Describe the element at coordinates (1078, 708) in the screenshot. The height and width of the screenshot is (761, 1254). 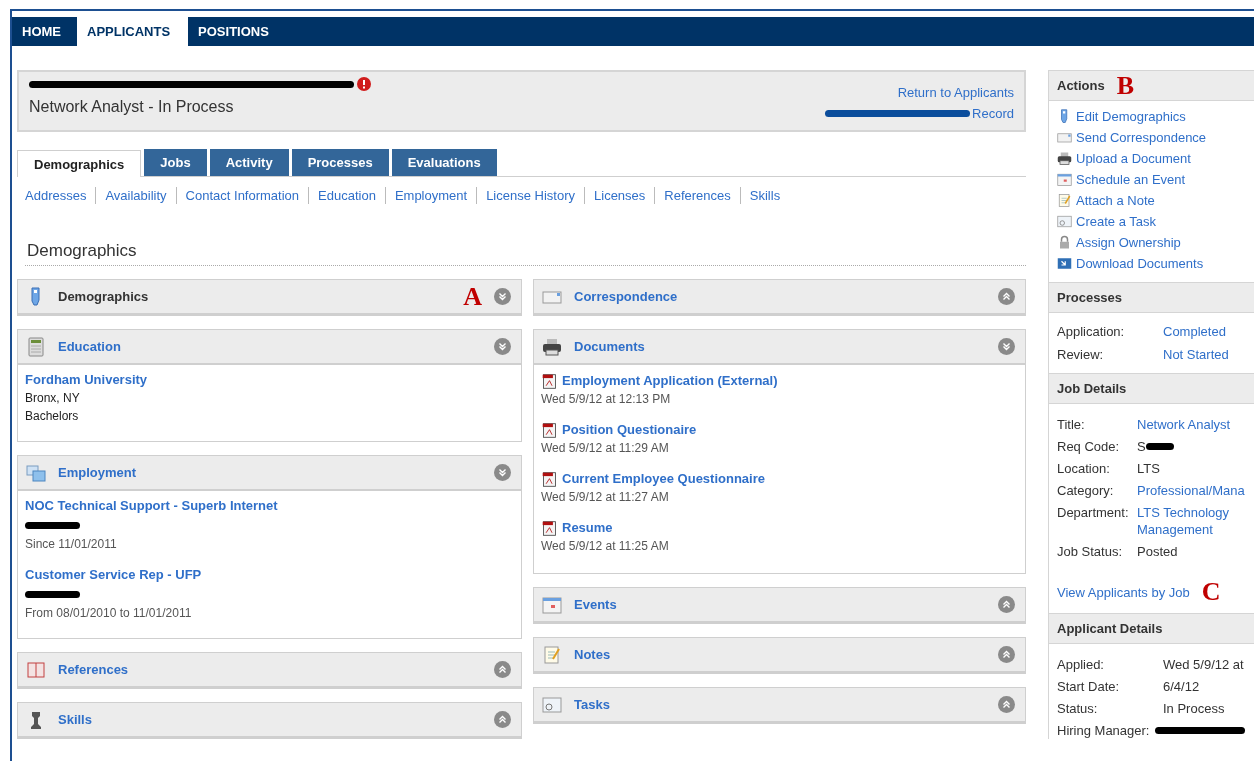
I see `detail-label: Status:` at that location.